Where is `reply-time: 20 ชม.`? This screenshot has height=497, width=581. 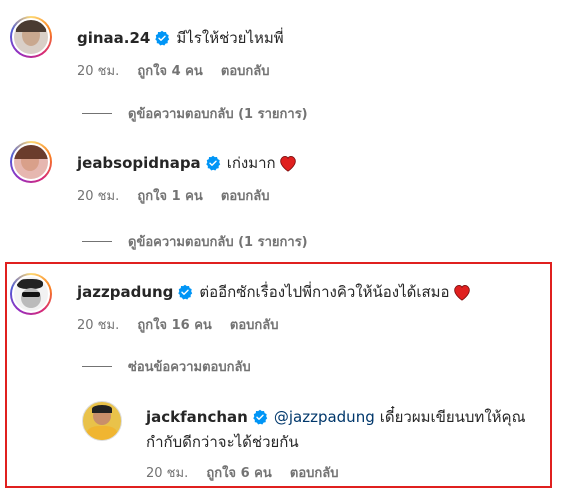
reply-time: 20 ชม. is located at coordinates (167, 473).